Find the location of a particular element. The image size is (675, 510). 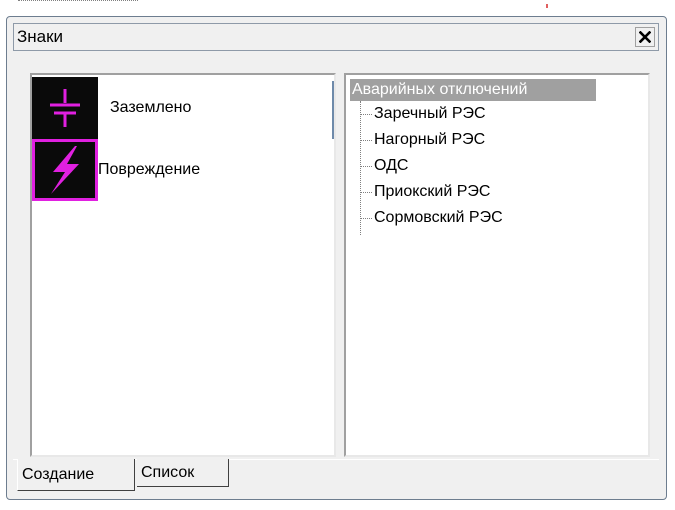

tree-item-label: ОДС is located at coordinates (391, 165).